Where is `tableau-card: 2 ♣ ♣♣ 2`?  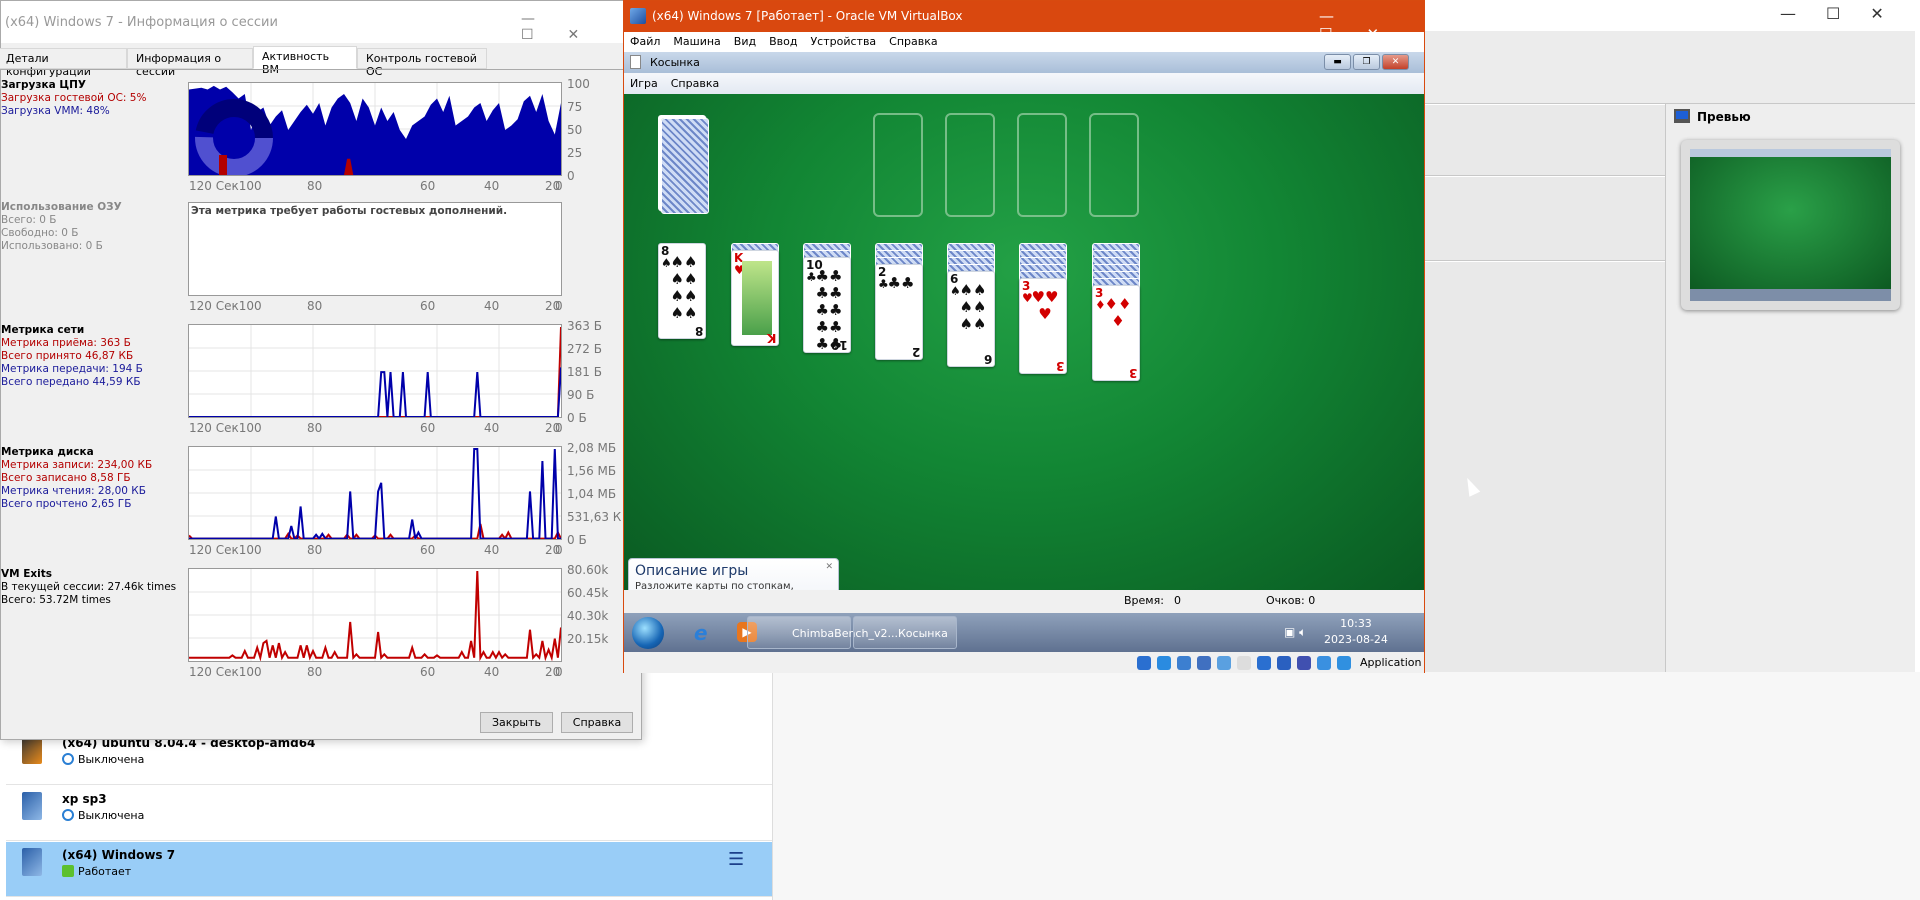
tableau-card: 2 ♣ ♣♣ 2 is located at coordinates (899, 312).